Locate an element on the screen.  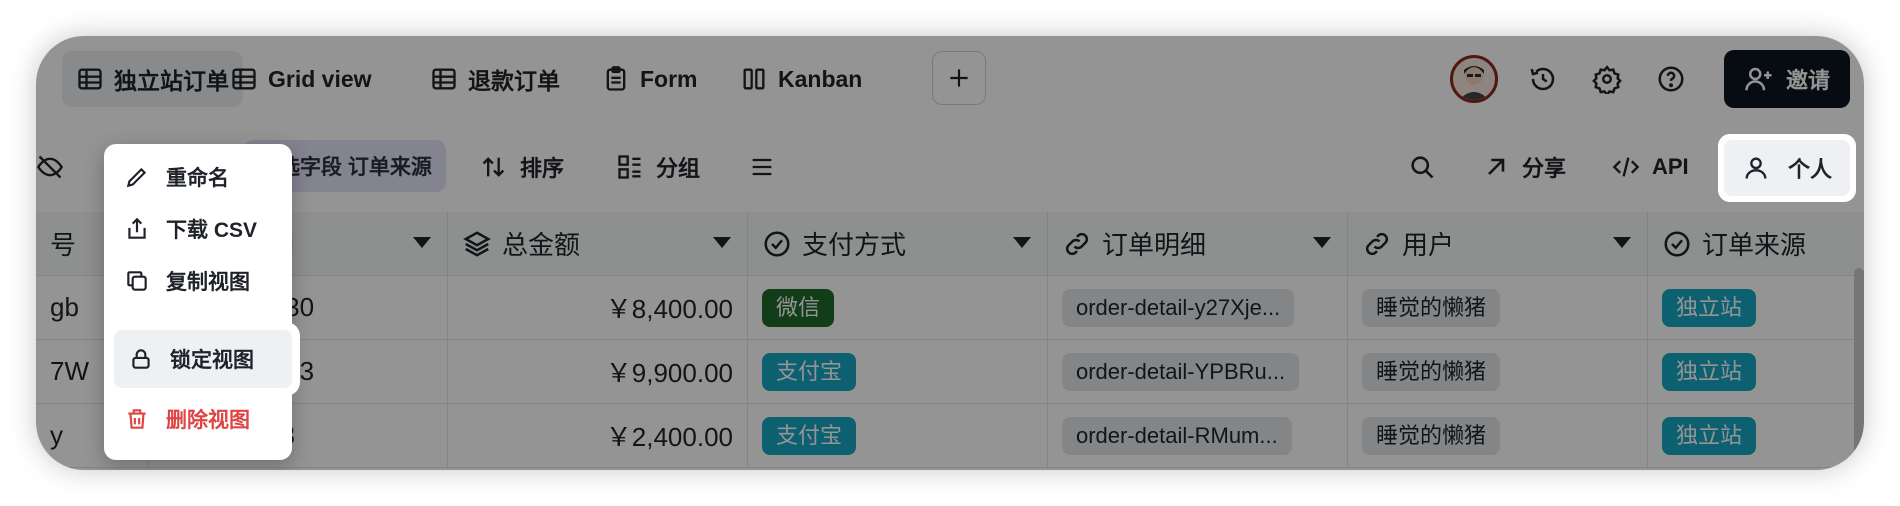
copy-icon is located at coordinates (137, 281).